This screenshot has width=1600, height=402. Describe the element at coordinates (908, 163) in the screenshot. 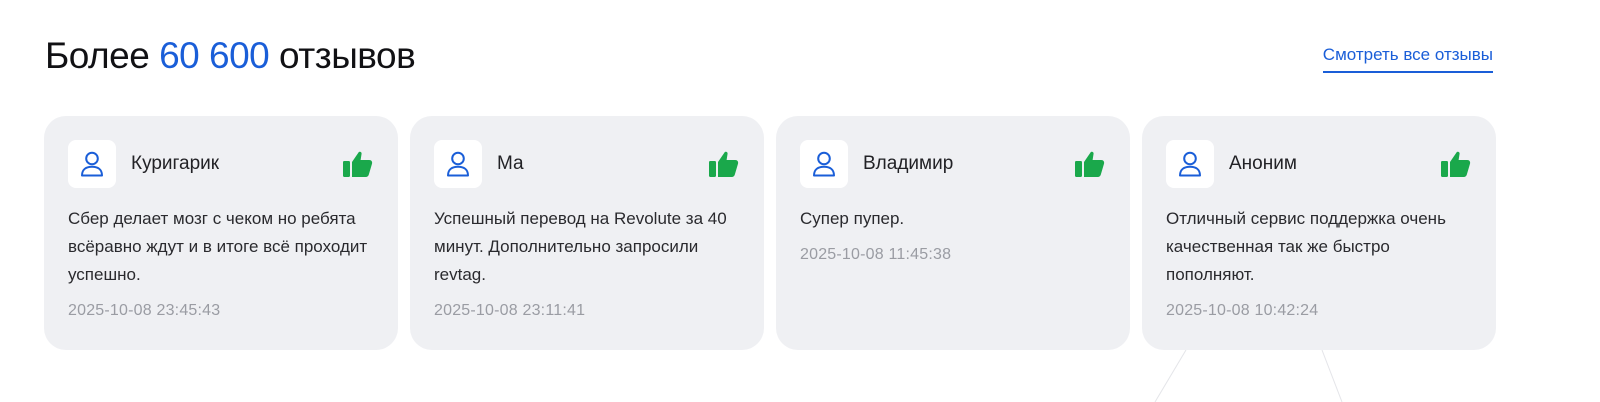

I see `review-author: Владимир` at that location.